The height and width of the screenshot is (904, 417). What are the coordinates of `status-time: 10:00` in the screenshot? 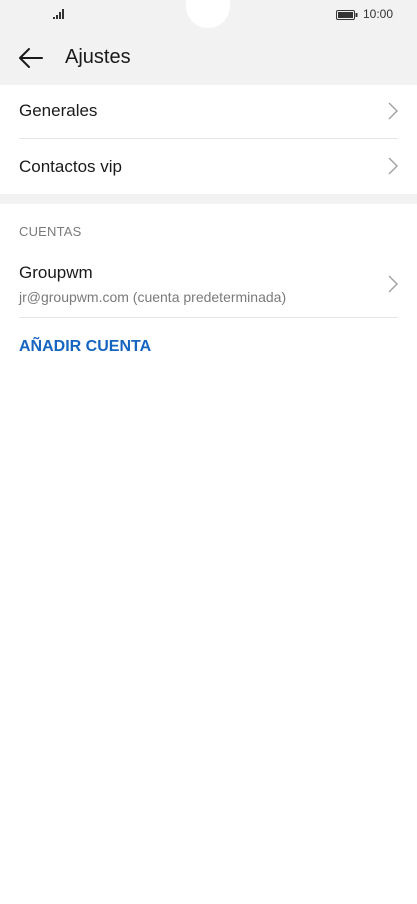 It's located at (378, 14).